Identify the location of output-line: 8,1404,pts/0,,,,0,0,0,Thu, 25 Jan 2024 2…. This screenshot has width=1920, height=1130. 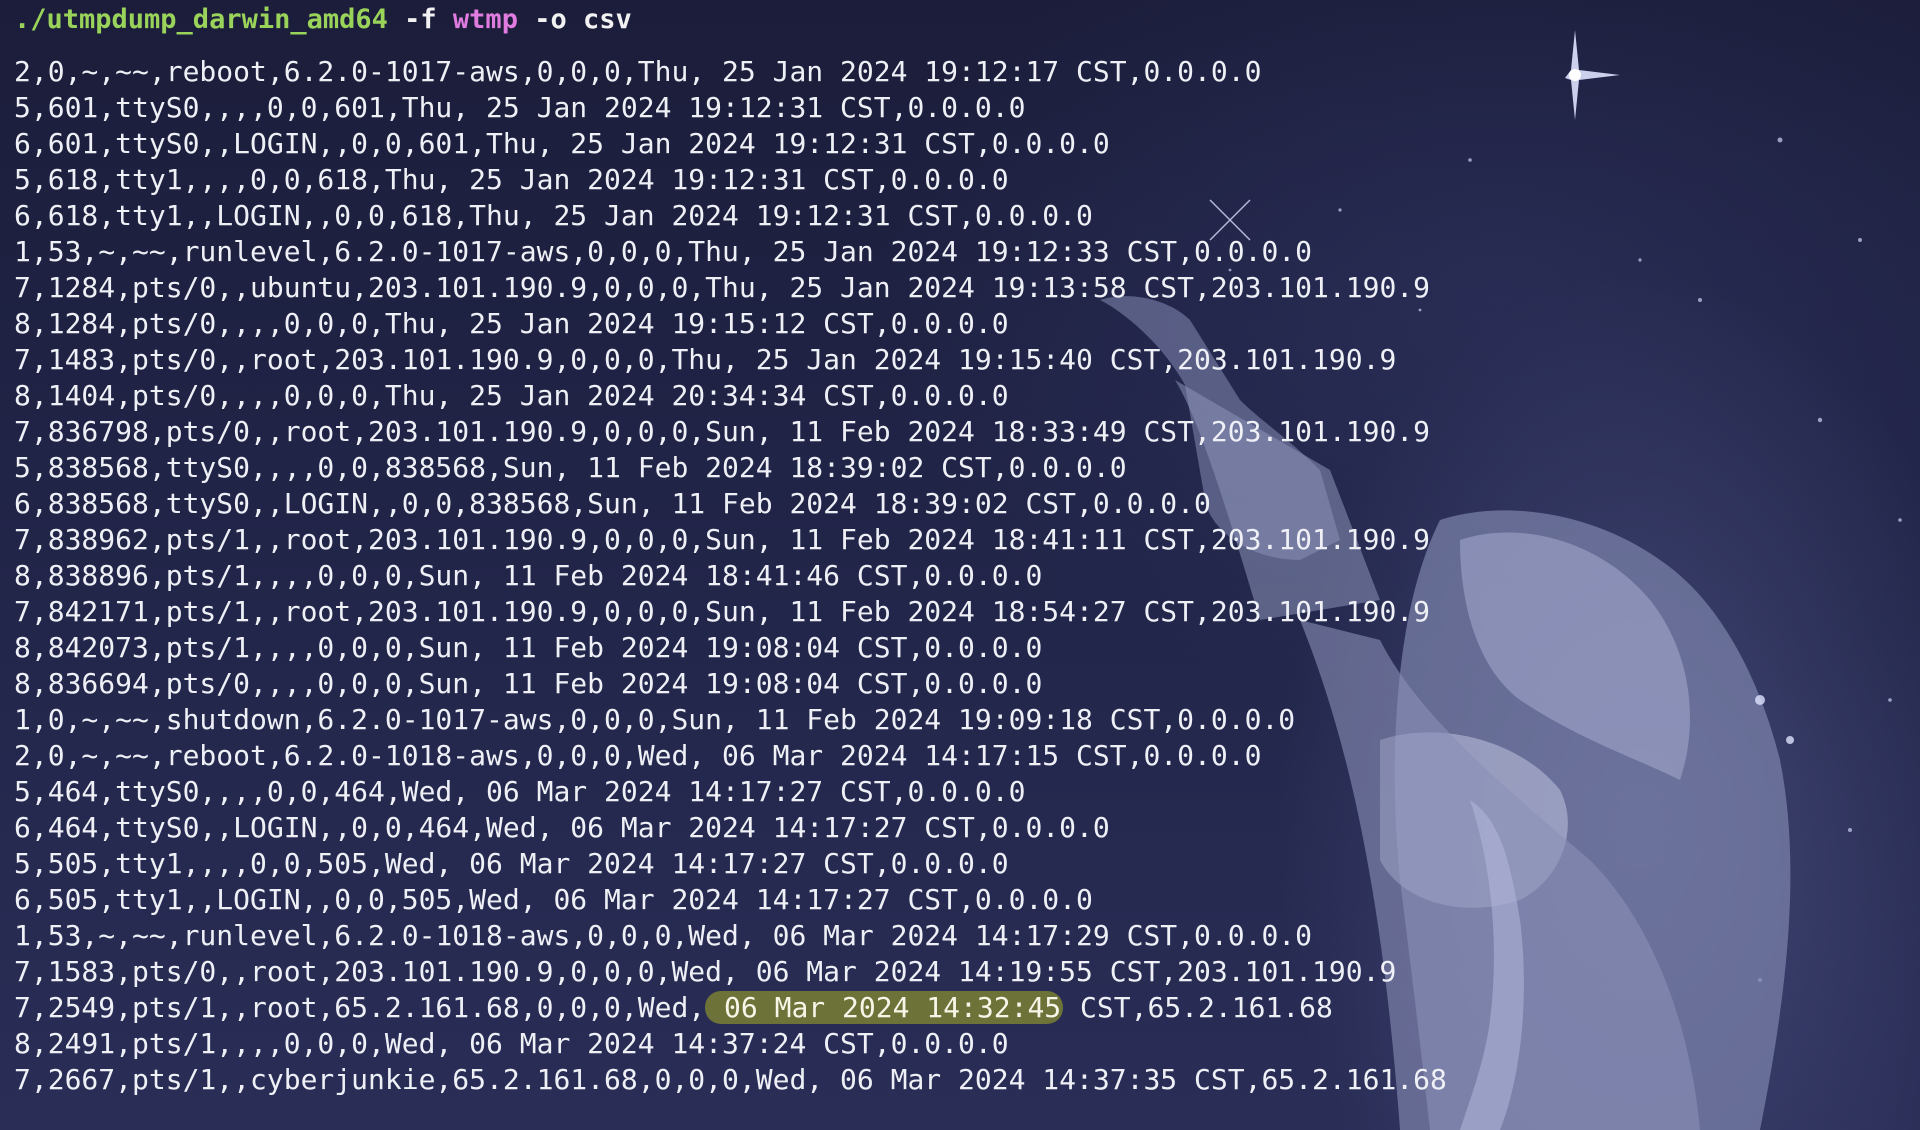
(730, 396).